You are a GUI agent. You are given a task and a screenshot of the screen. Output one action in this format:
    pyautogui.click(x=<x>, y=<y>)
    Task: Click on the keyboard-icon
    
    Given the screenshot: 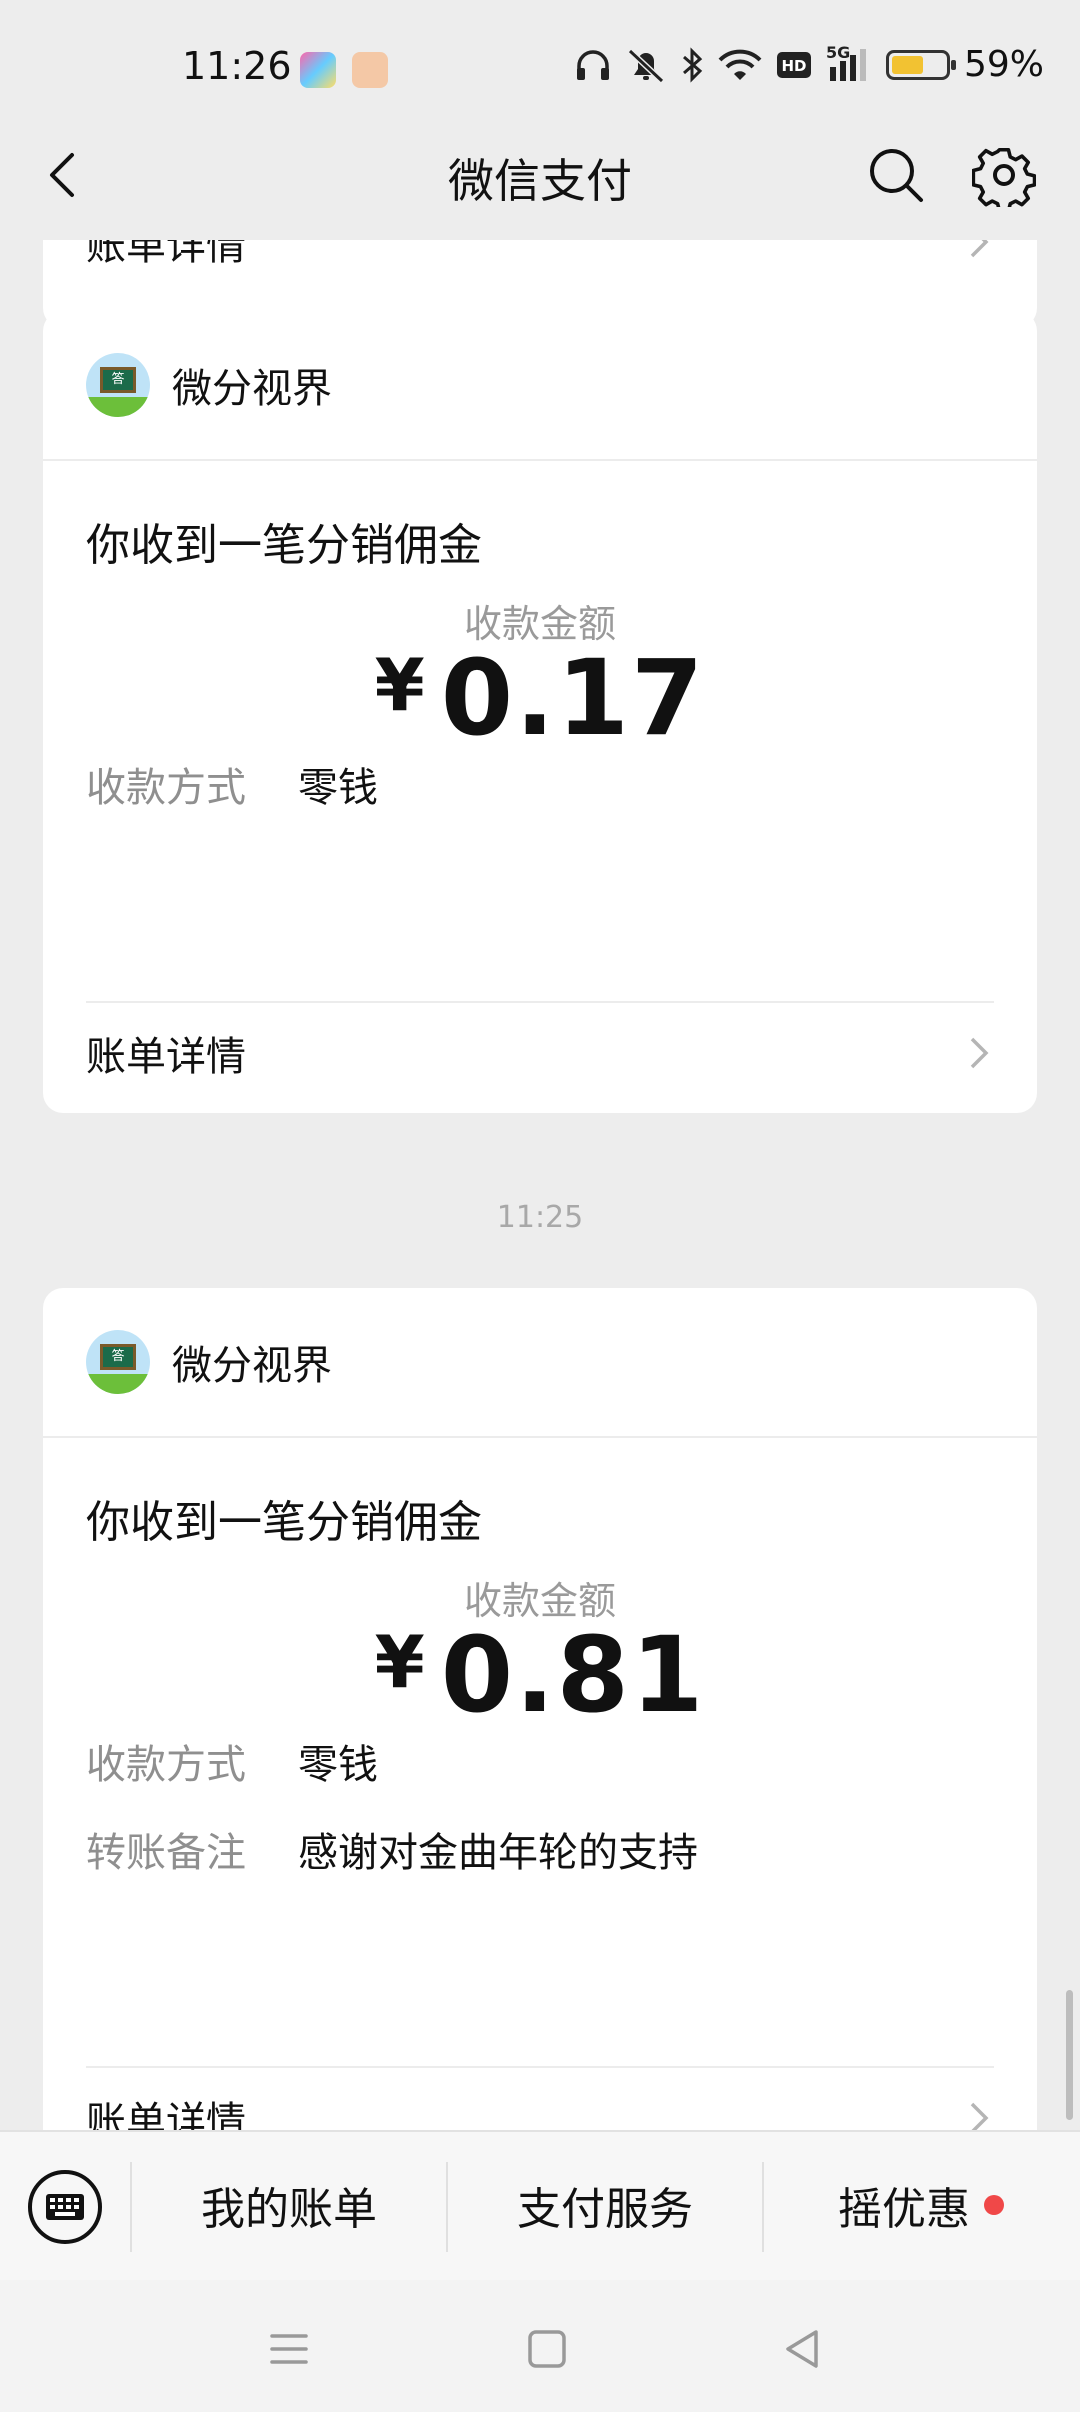 What is the action you would take?
    pyautogui.click(x=65, y=2207)
    